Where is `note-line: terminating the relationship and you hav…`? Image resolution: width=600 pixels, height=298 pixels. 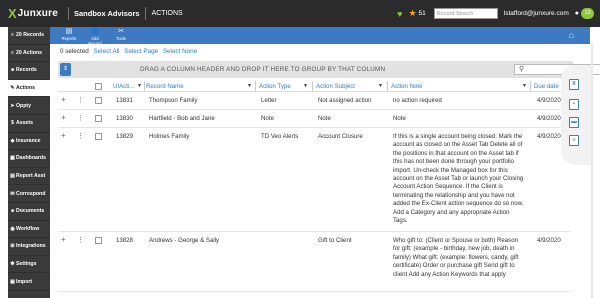 note-line: terminating the relationship and you hav… is located at coordinates (454, 195).